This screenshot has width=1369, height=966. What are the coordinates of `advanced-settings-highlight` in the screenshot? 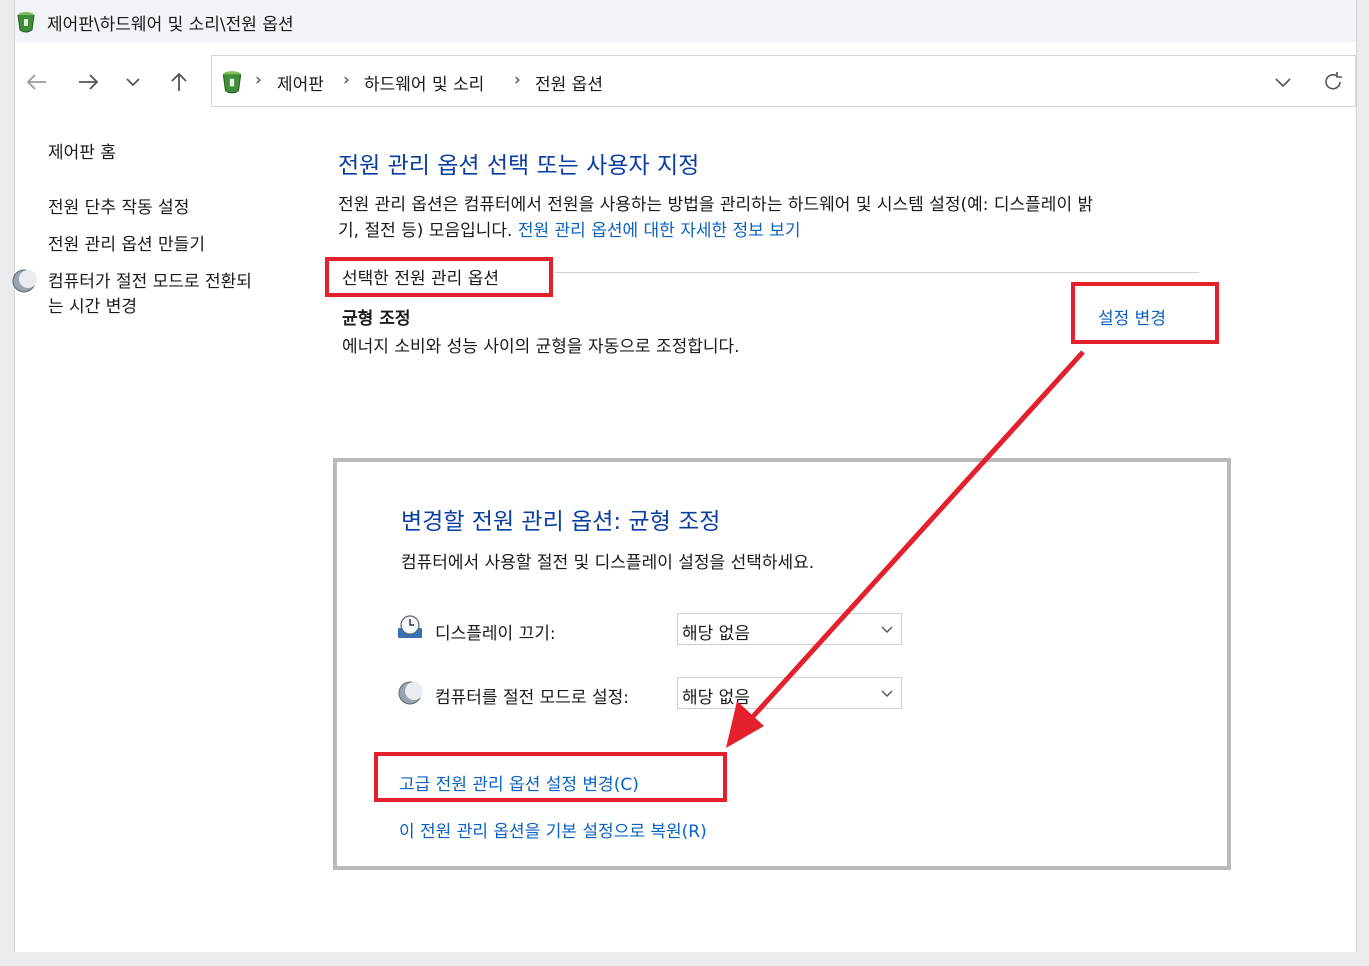 It's located at (550, 777).